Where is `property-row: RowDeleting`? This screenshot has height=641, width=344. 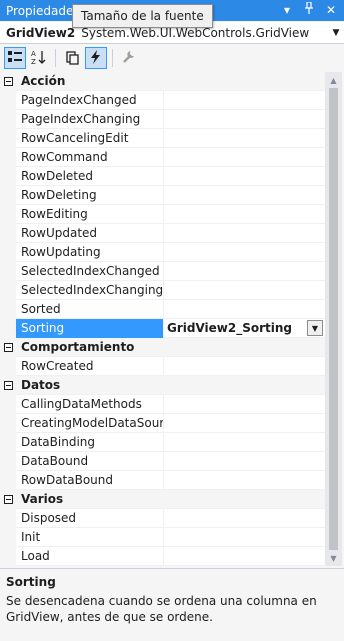 property-row: RowDeleting is located at coordinates (162, 195).